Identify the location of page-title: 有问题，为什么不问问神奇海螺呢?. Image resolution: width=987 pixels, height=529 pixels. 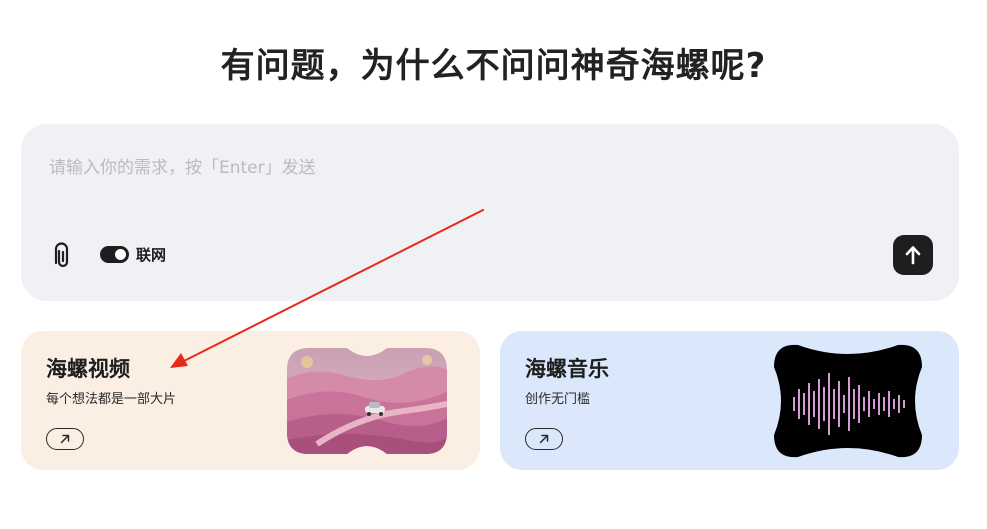
(493, 66).